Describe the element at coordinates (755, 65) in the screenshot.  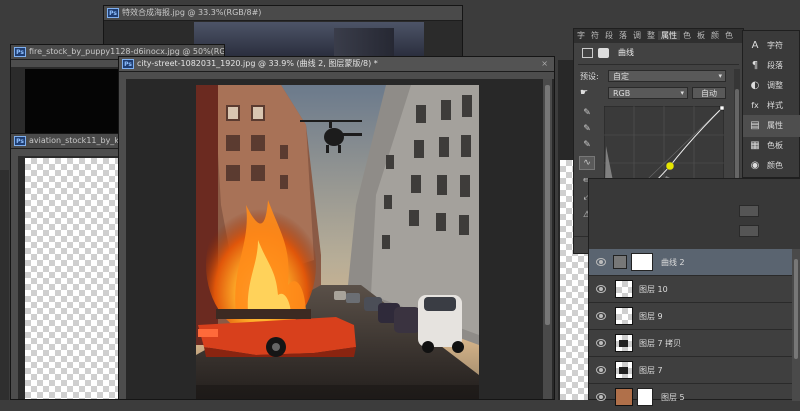
I see `paragraph-icon: ¶` at that location.